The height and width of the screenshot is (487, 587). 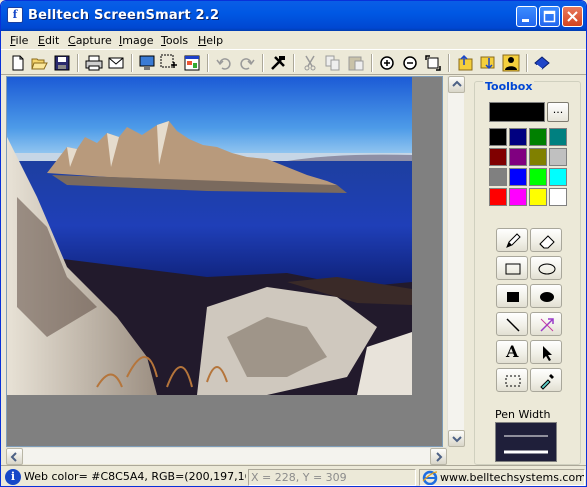 I want to click on menu-tools: Tools, so click(x=174, y=40).